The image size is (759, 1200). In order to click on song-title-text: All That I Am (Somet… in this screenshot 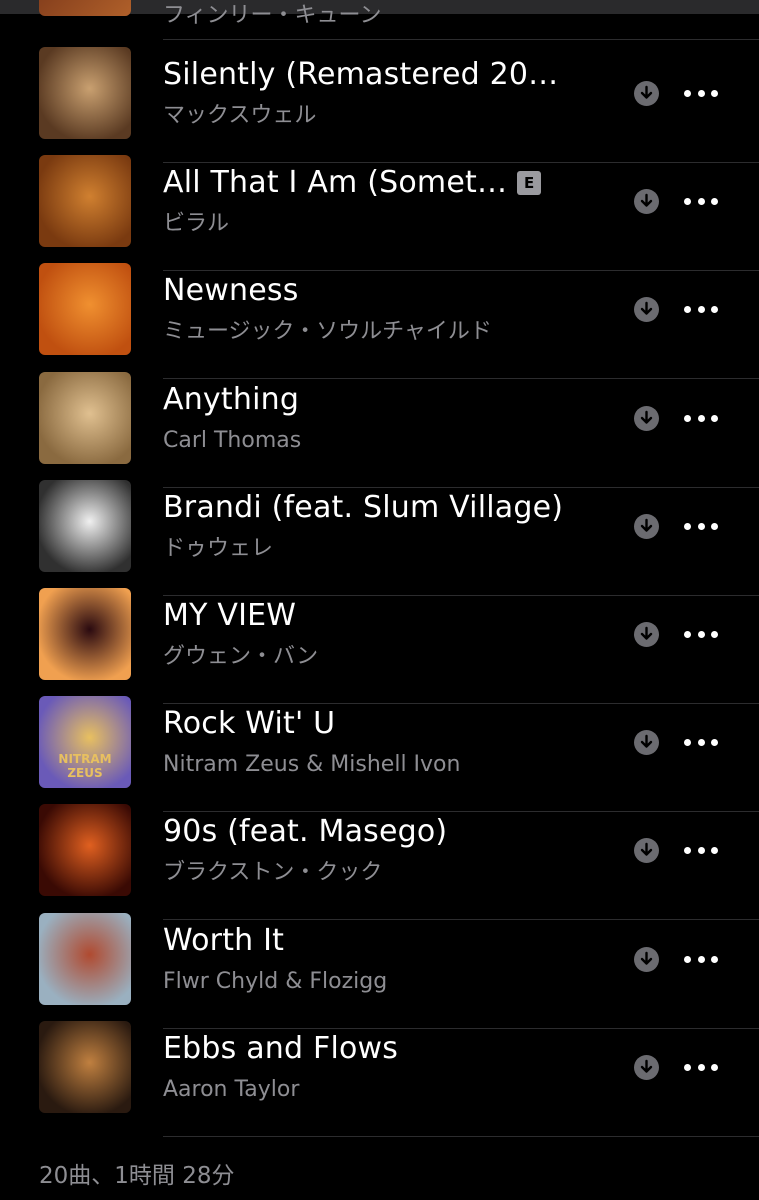, I will do `click(335, 182)`.